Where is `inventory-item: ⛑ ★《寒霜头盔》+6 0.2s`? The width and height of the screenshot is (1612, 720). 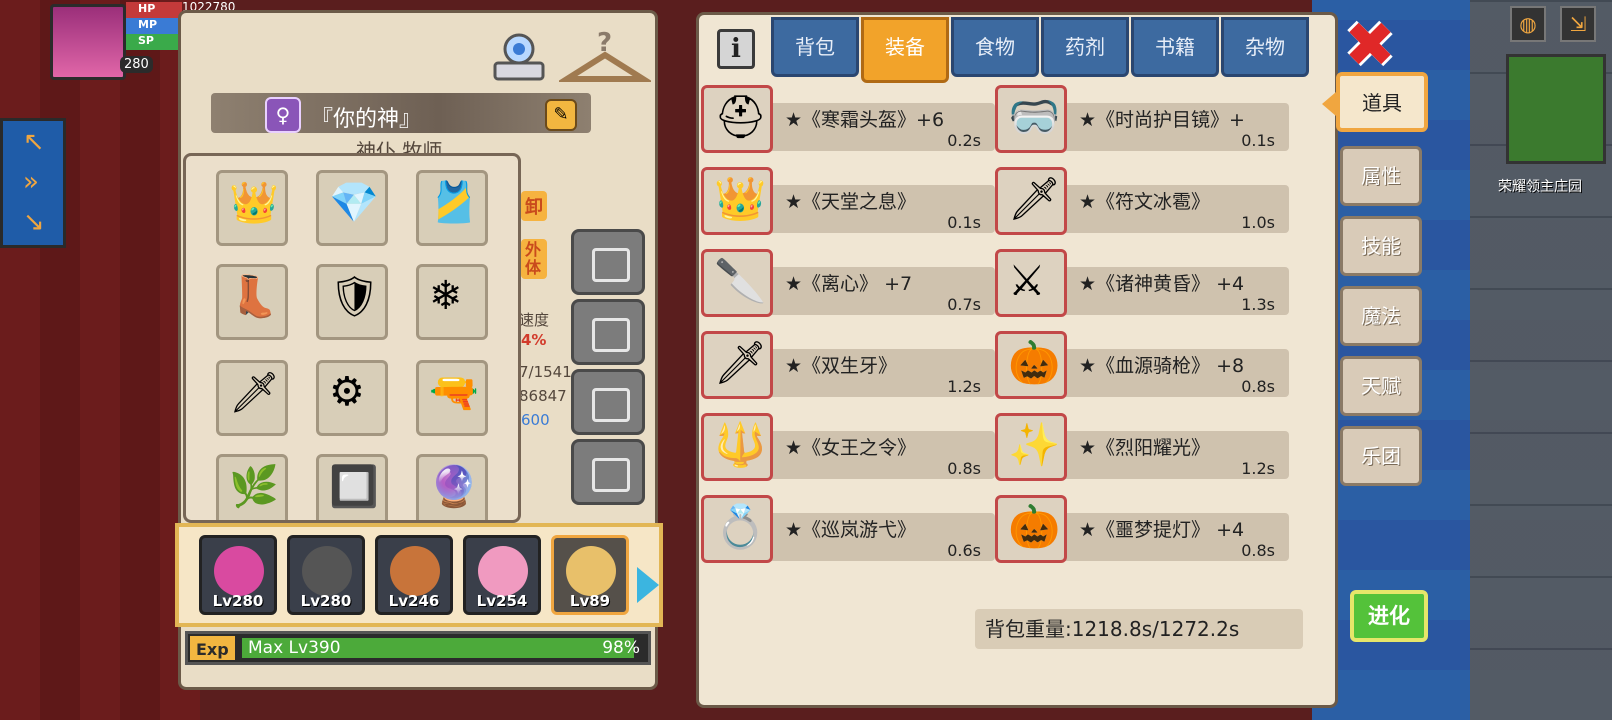
inventory-item: ⛑ ★《寒霜头盔》+6 0.2s is located at coordinates (848, 118).